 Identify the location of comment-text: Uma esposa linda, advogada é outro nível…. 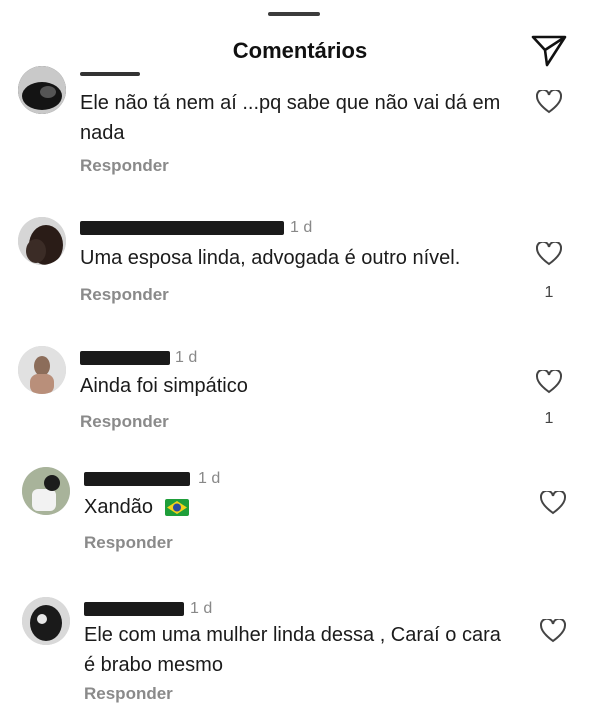
(270, 258).